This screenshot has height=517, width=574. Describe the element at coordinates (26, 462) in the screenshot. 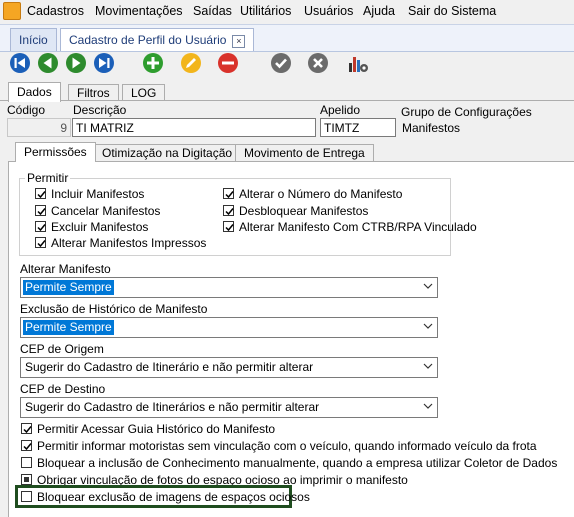

I see `bloquear-conhecimento-checkbox` at that location.